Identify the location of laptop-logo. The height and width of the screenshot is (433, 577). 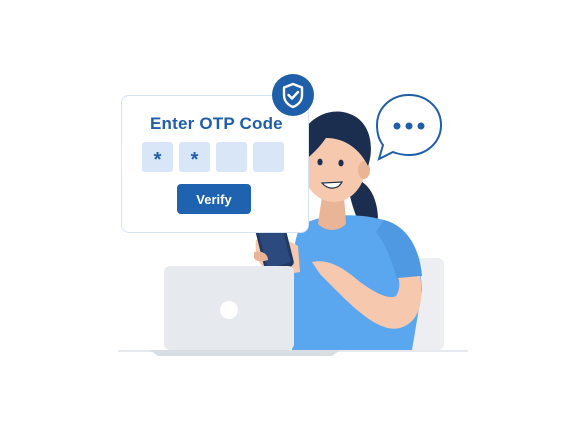
(229, 310).